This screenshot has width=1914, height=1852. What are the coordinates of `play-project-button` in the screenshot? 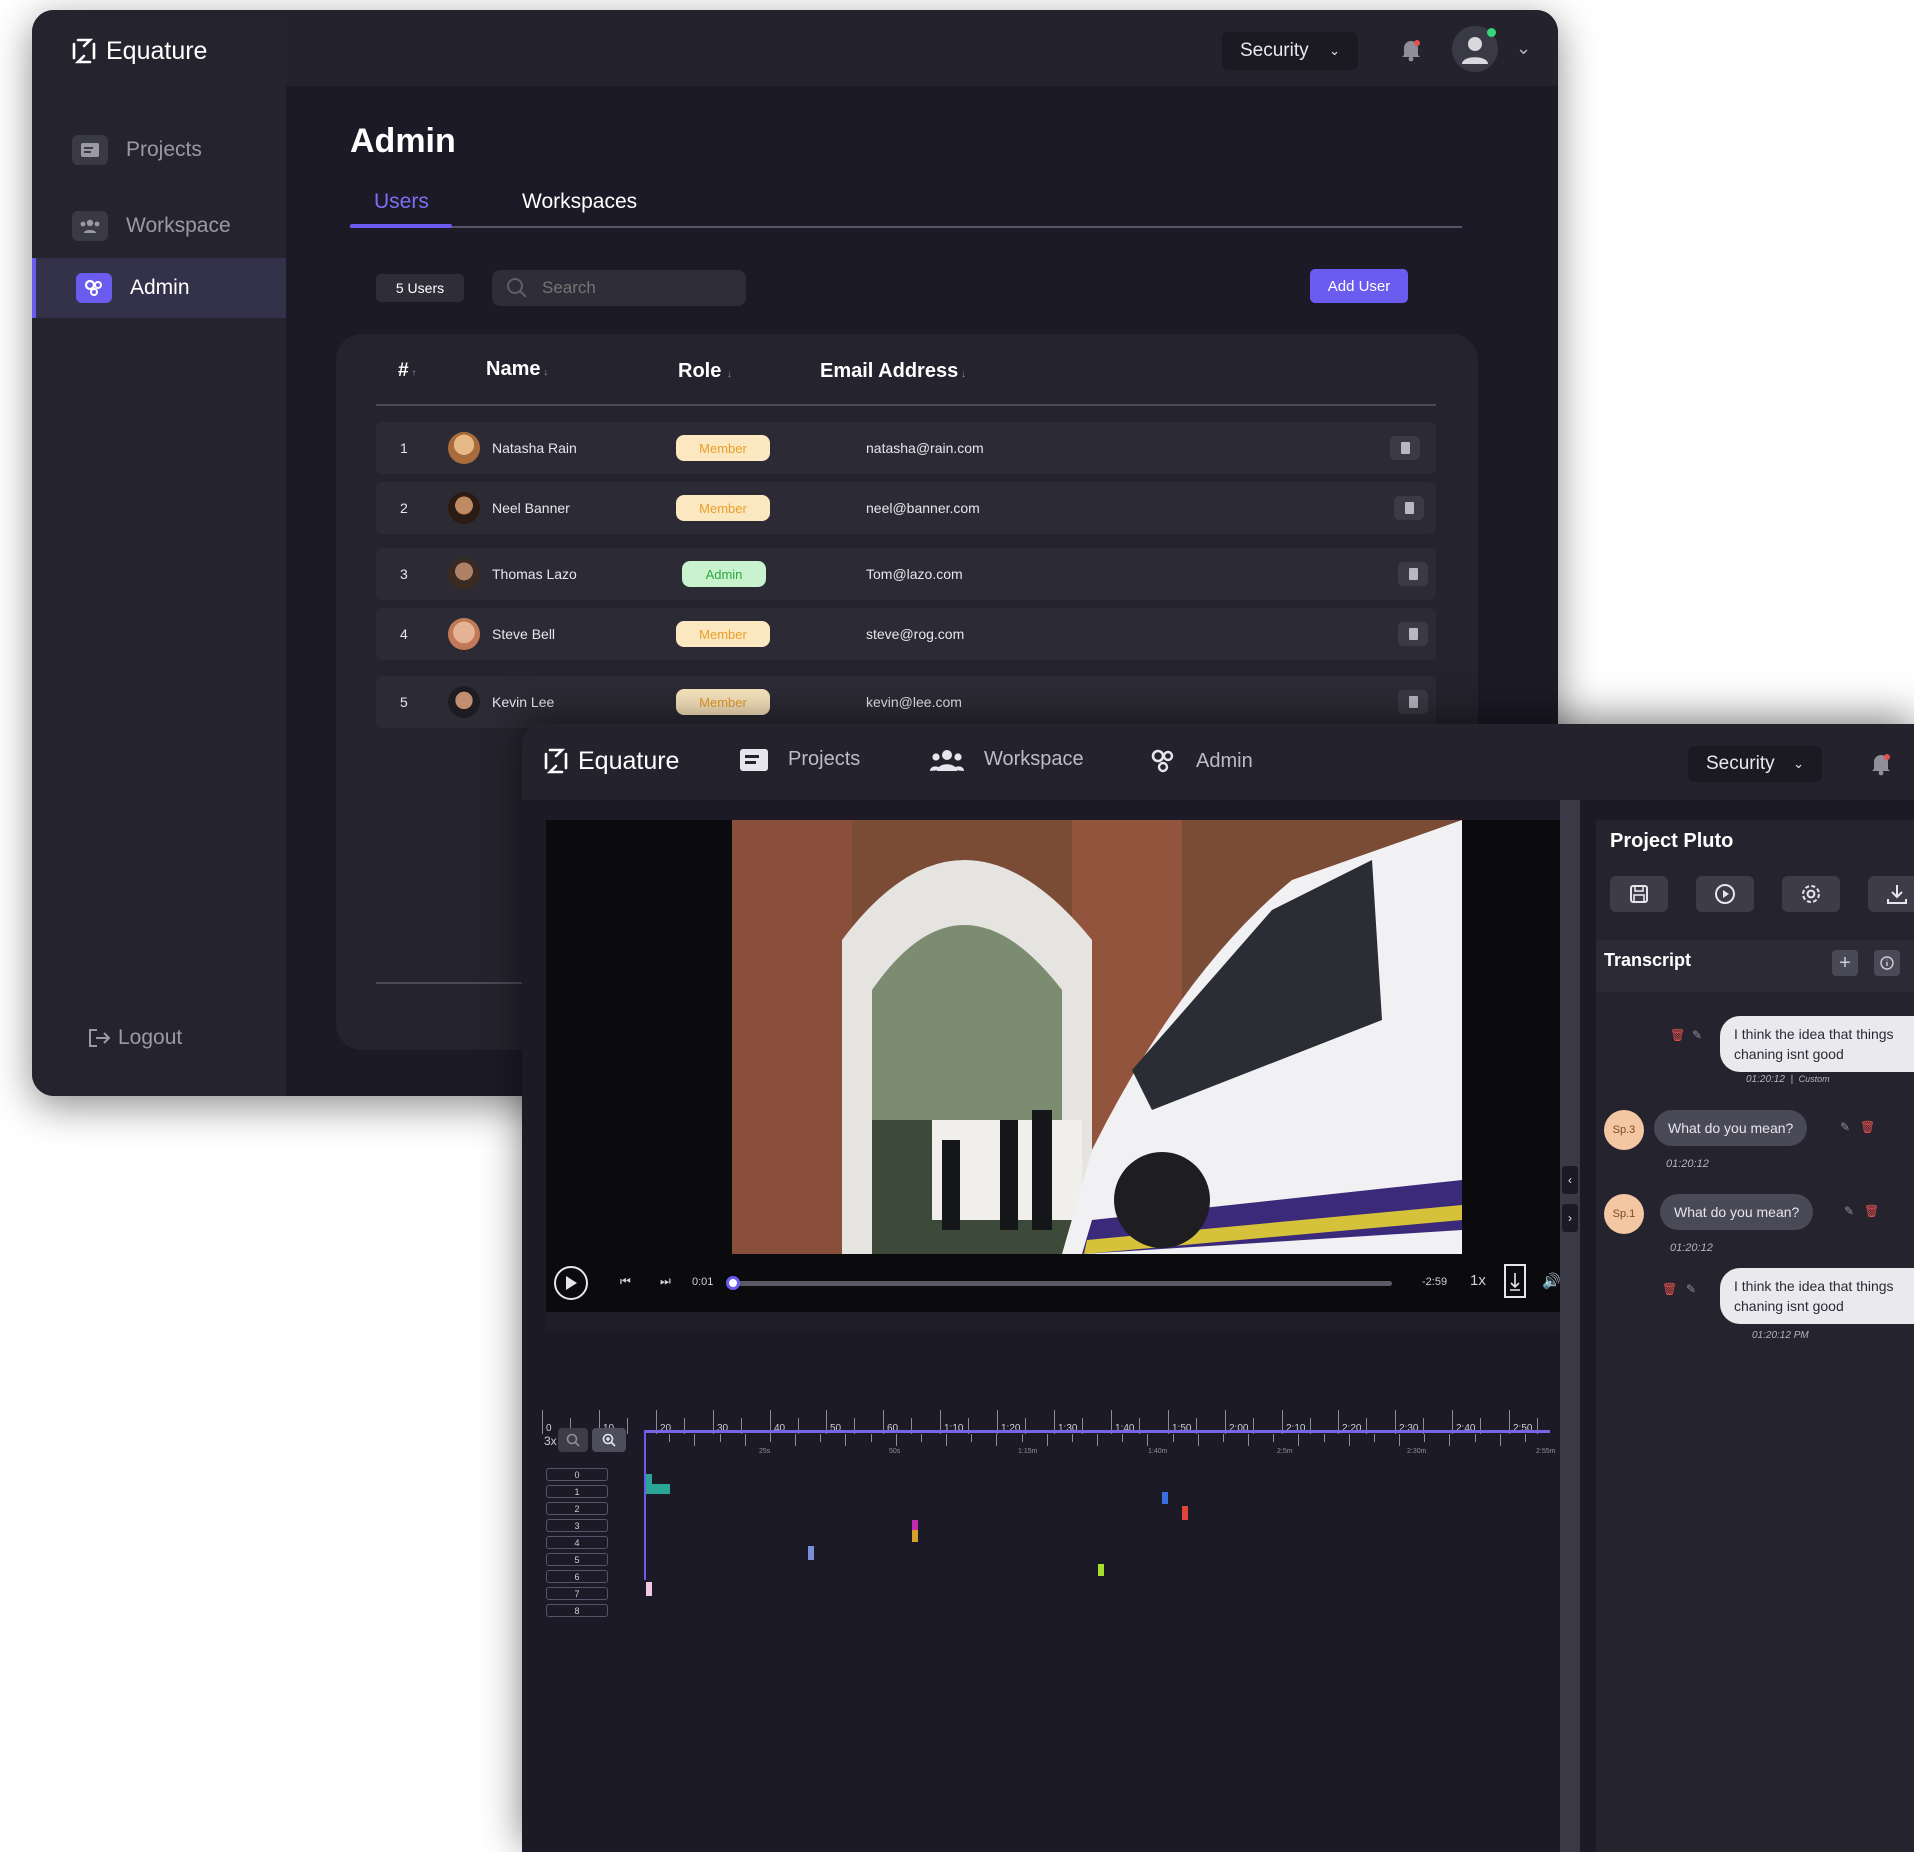 It's located at (1725, 894).